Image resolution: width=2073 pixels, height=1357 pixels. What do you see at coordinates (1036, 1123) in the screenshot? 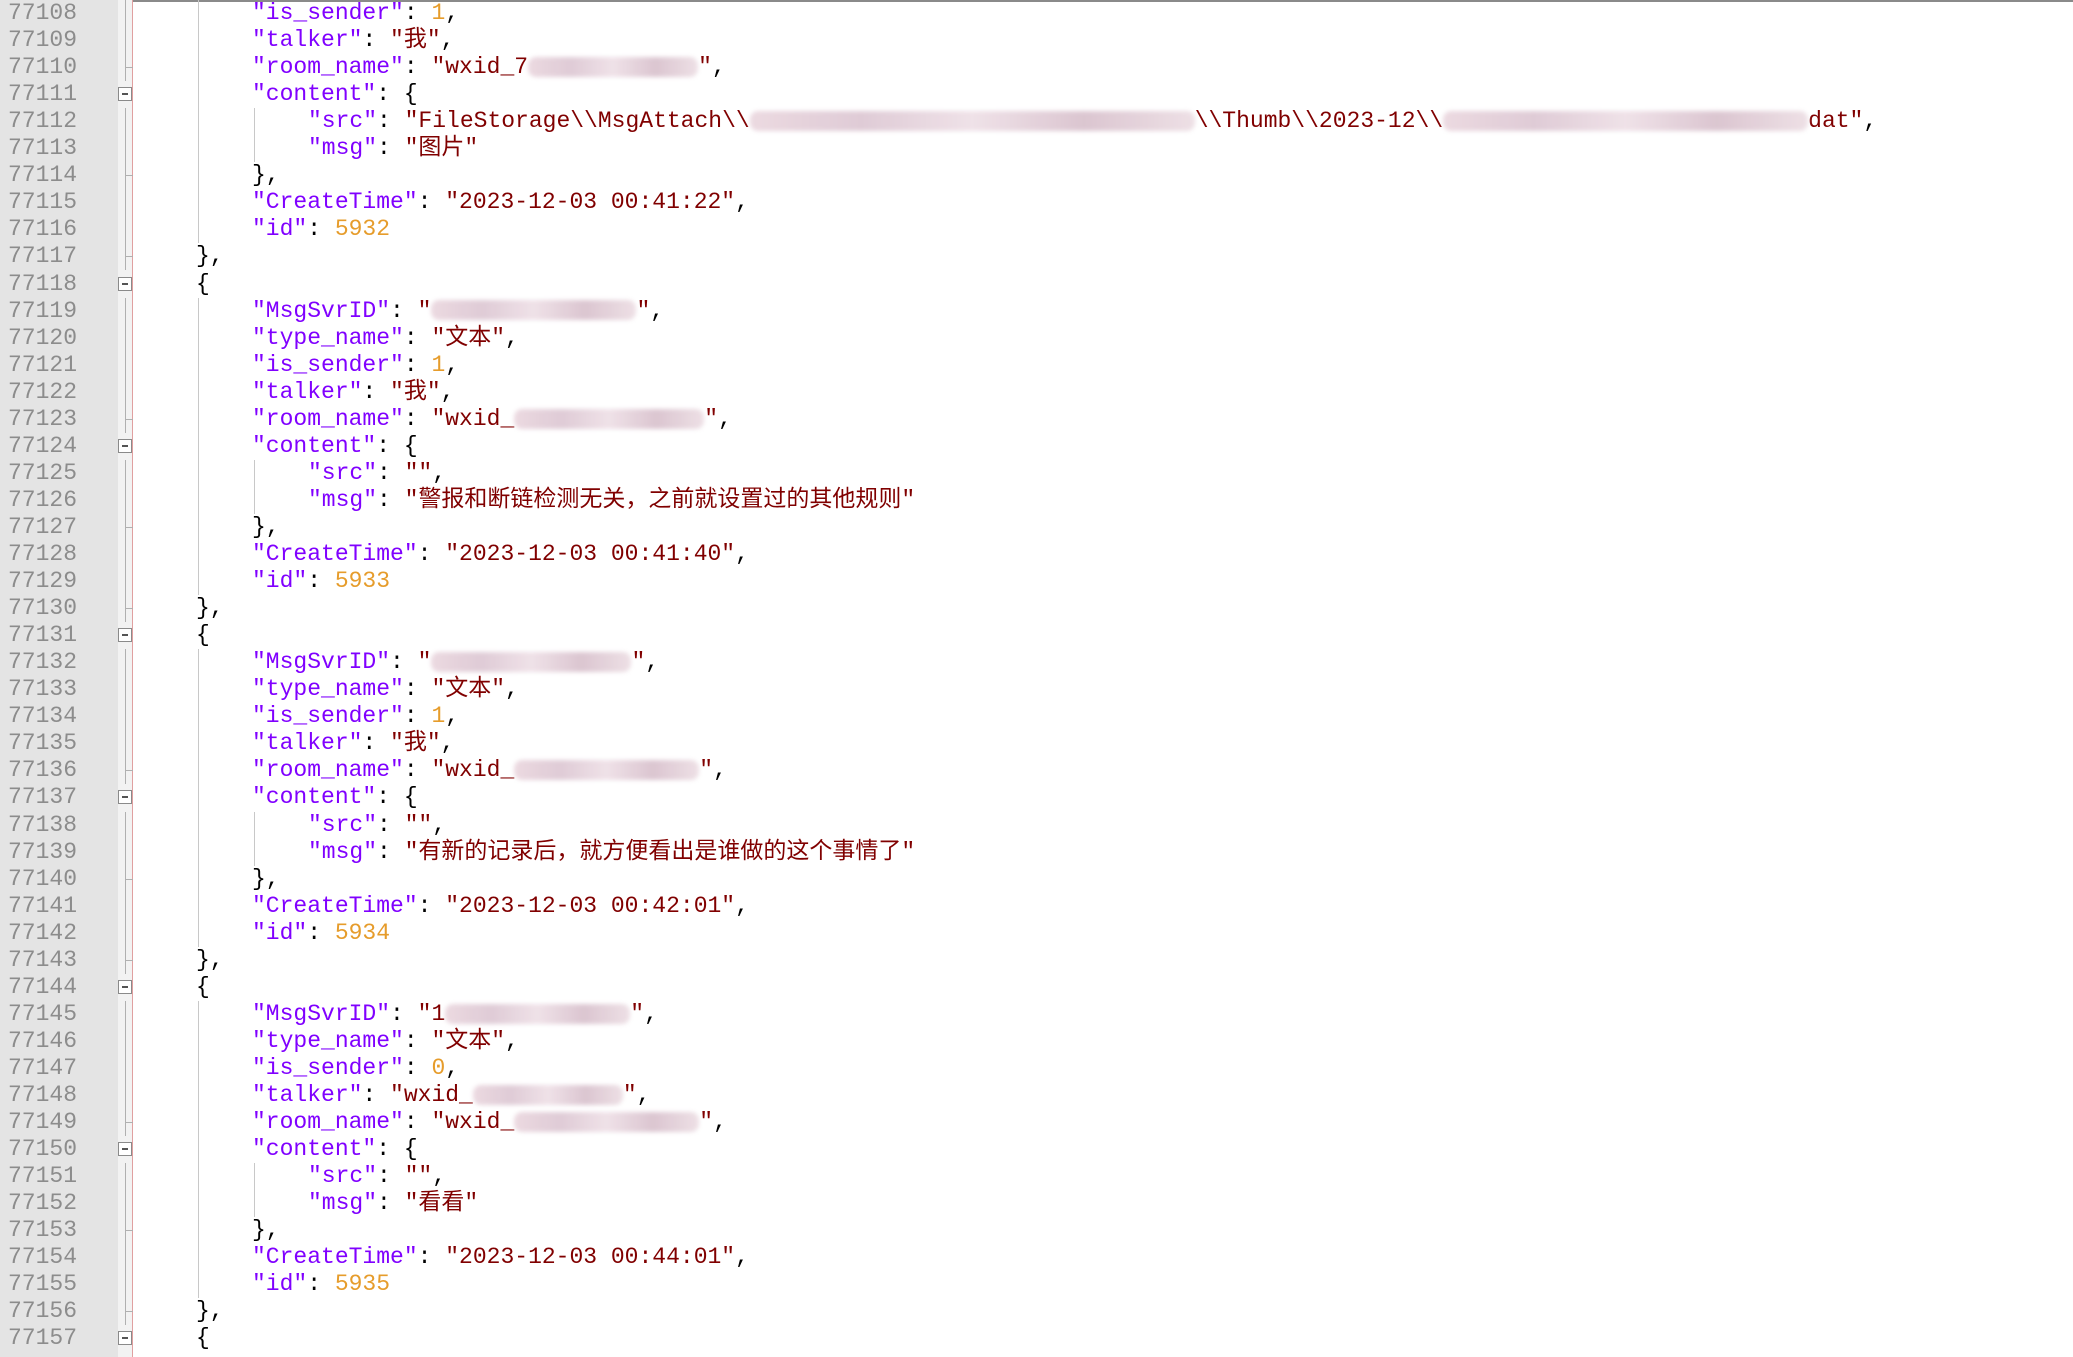
I see `code-line: 77149 "room_name": "wxid_ ",` at bounding box center [1036, 1123].